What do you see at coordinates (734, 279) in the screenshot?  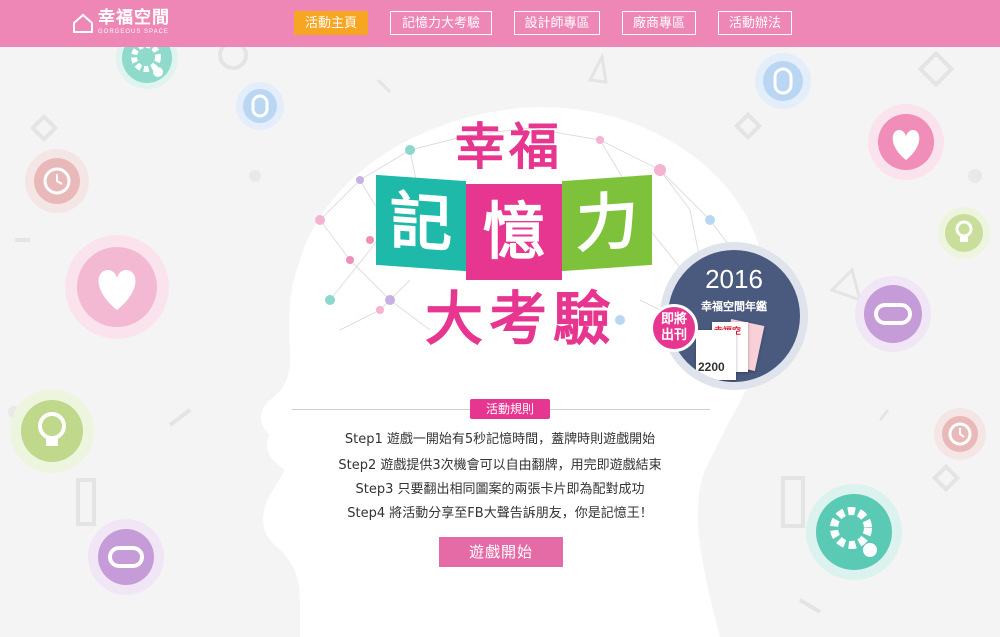 I see `badge-year: 2016` at bounding box center [734, 279].